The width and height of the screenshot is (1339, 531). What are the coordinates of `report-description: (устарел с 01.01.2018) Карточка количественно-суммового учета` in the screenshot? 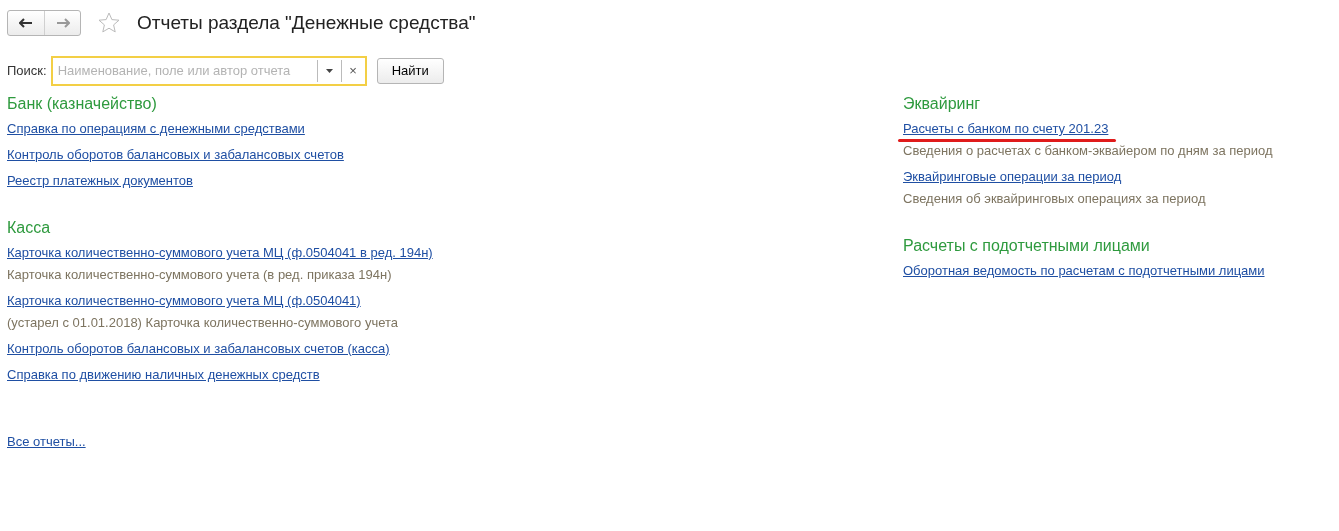 It's located at (202, 322).